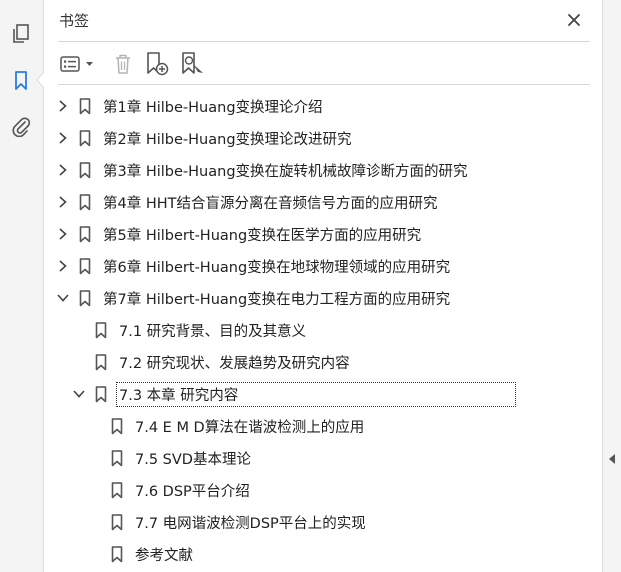 The image size is (621, 572). I want to click on right-rail, so click(611, 286).